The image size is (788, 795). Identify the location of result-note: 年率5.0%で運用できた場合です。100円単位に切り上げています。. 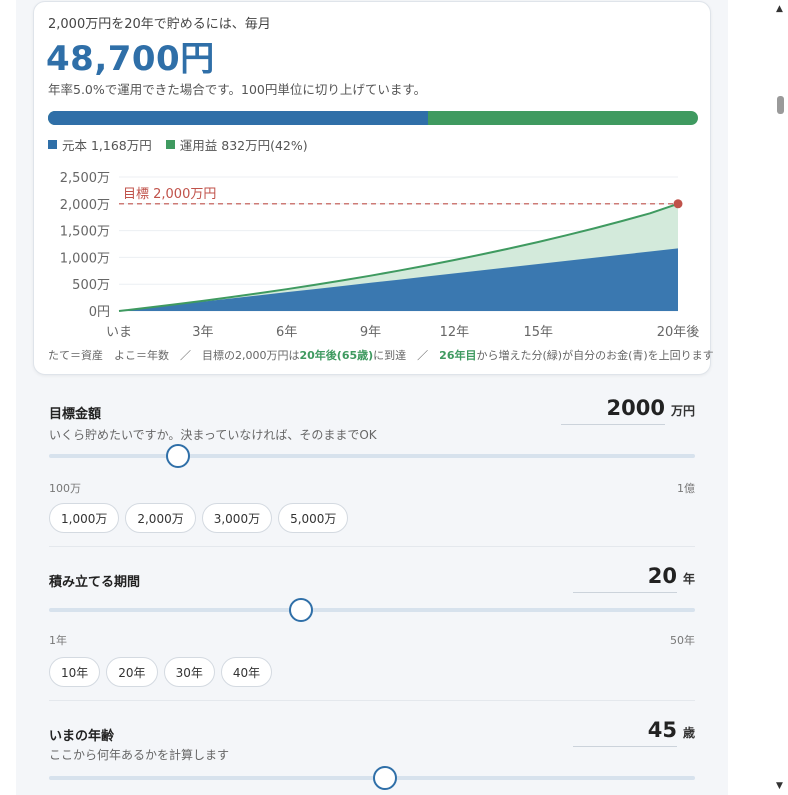
(237, 89).